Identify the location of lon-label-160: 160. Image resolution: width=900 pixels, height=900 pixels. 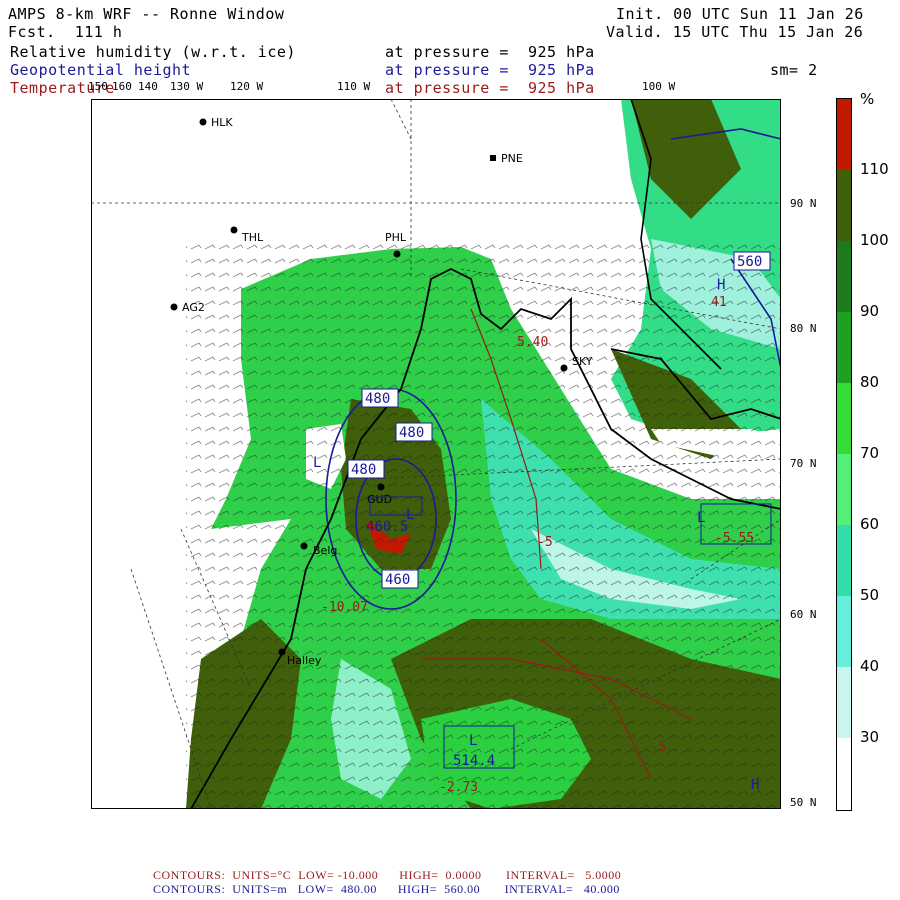
(122, 86).